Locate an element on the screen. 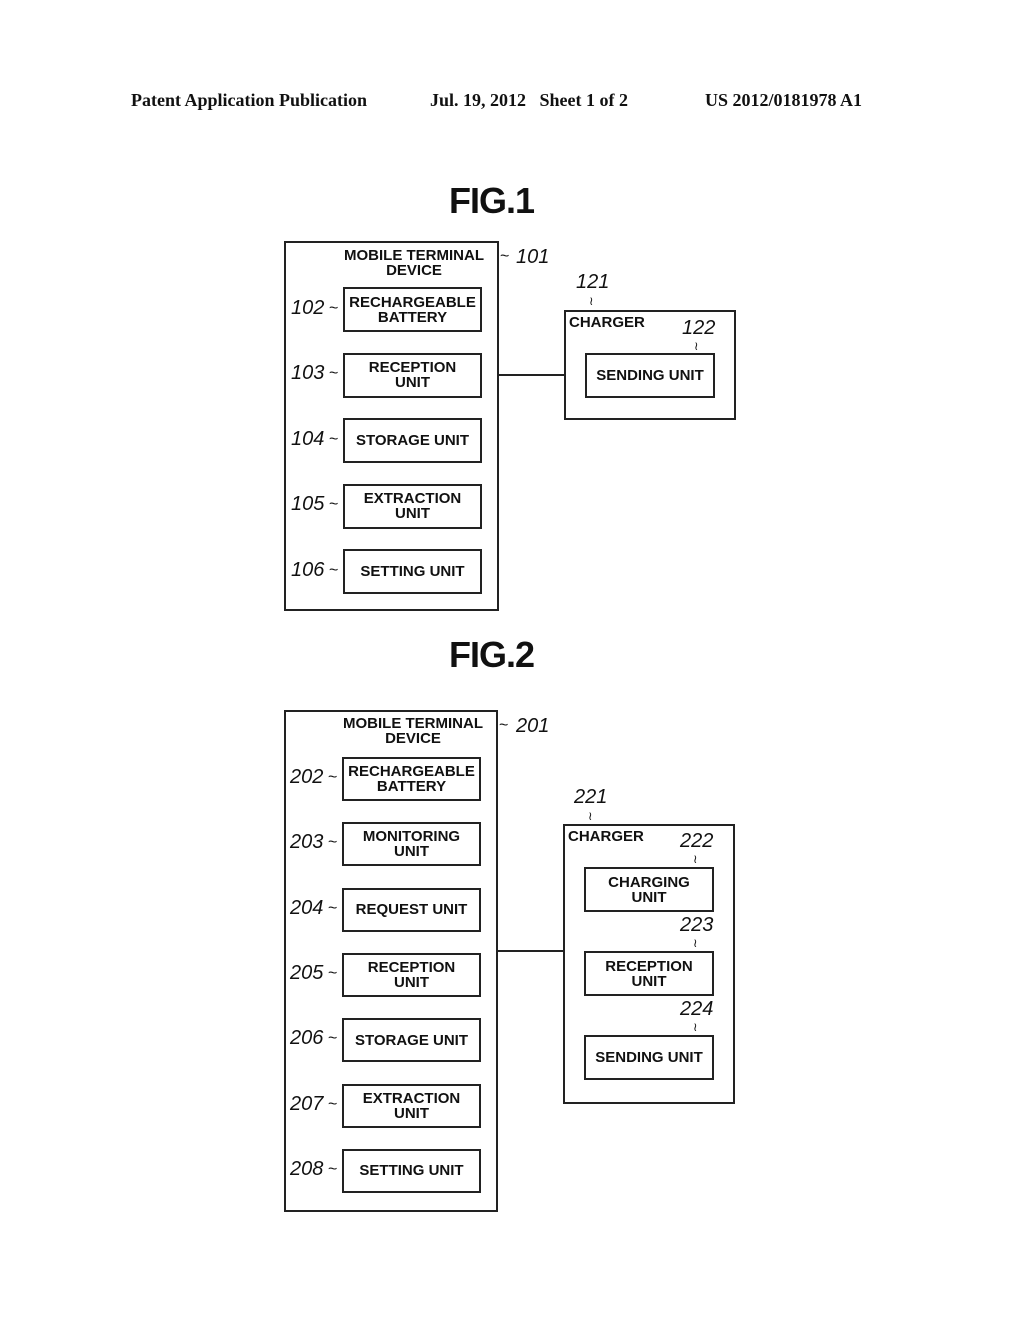 The width and height of the screenshot is (1024, 1320). unit-box-104: STORAGE UNIT is located at coordinates (412, 440).